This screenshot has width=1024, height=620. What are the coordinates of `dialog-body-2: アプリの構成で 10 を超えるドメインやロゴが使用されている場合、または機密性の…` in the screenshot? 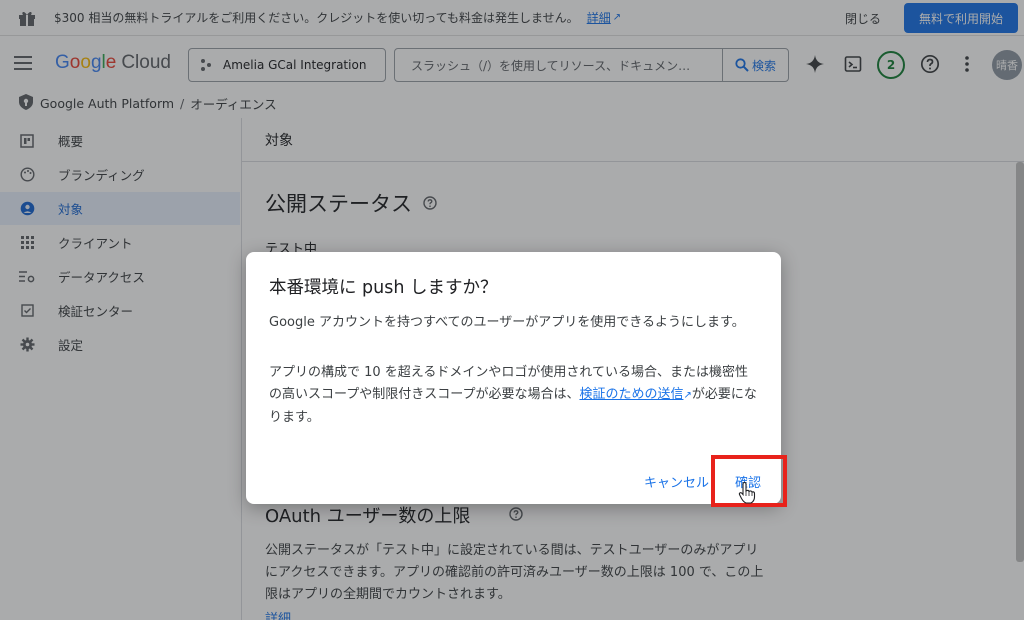 It's located at (514, 395).